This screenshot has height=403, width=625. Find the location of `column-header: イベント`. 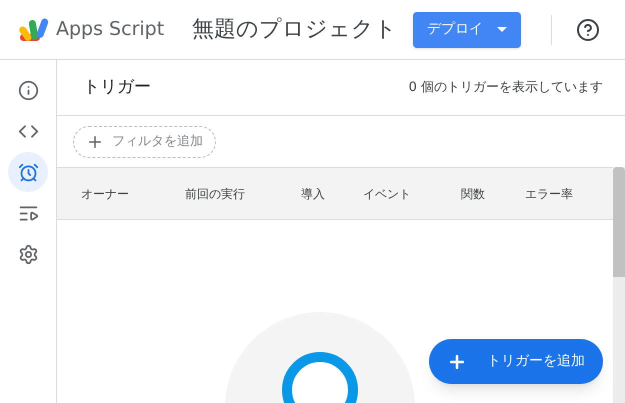

column-header: イベント is located at coordinates (412, 193).